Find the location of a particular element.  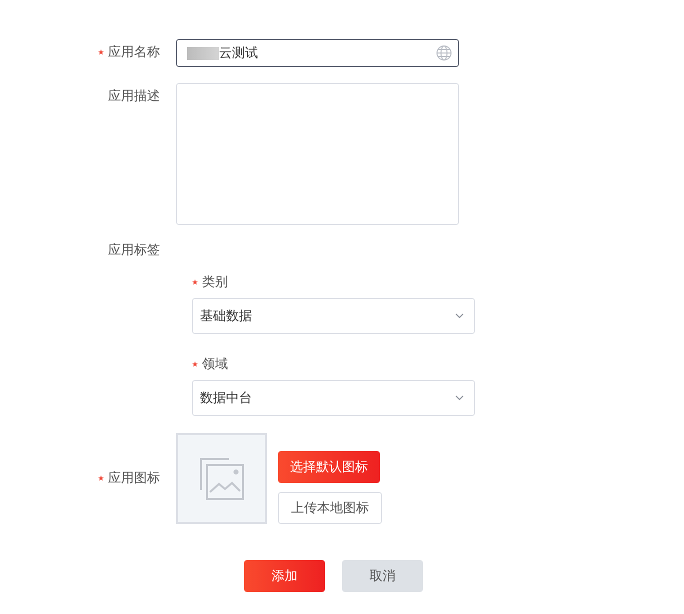

action-button: 添加 is located at coordinates (284, 576).